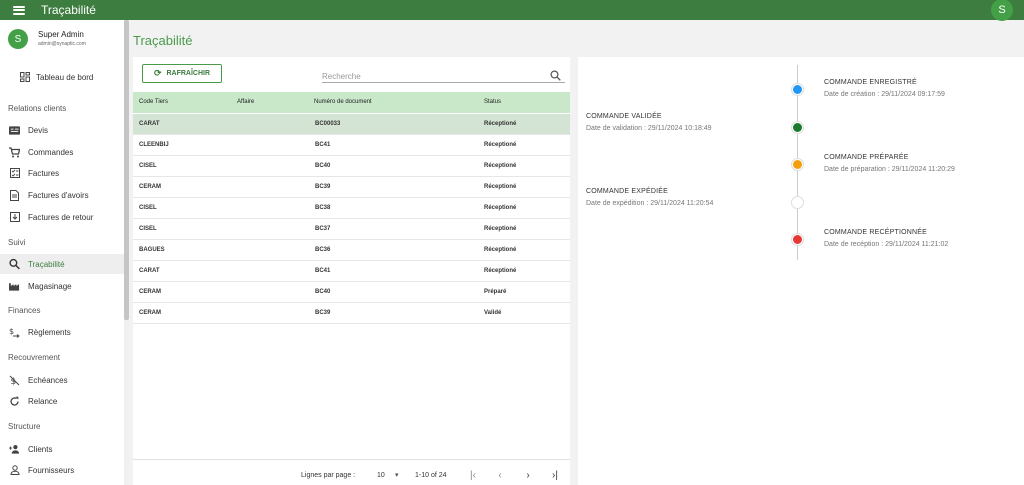 The height and width of the screenshot is (485, 1024). What do you see at coordinates (62, 77) in the screenshot?
I see `sidebar-item-dashboard: Tableau de bord` at bounding box center [62, 77].